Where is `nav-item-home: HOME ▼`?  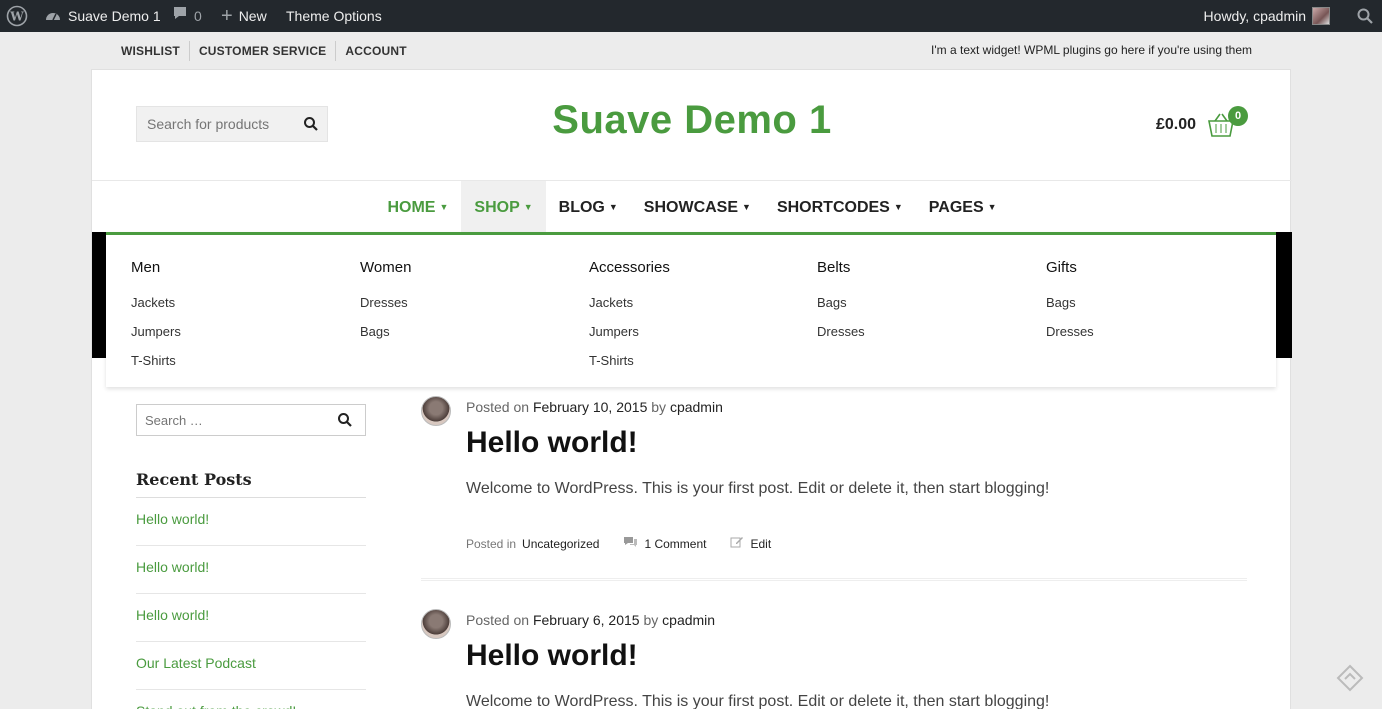 nav-item-home: HOME ▼ is located at coordinates (417, 207).